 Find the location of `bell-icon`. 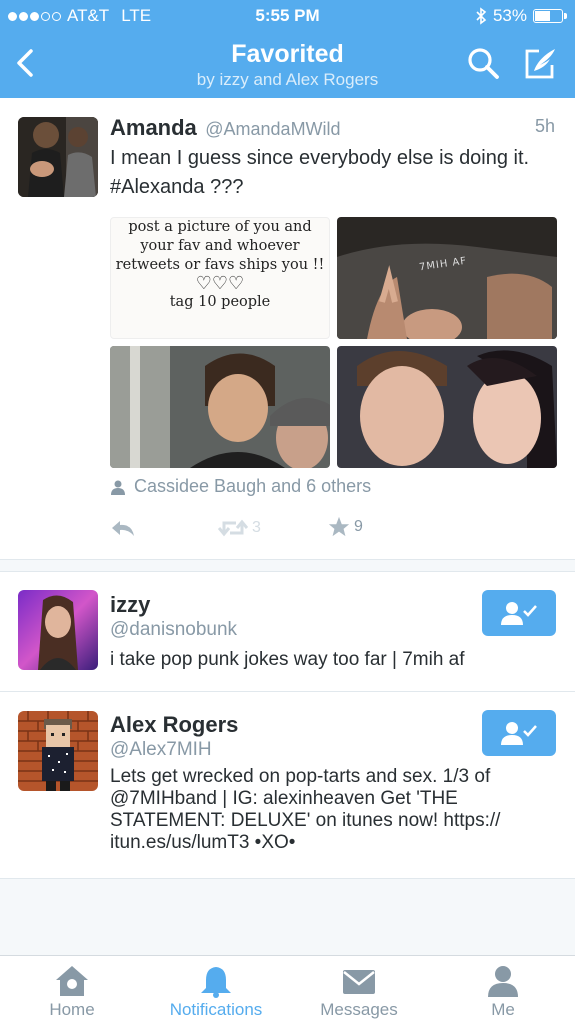

bell-icon is located at coordinates (216, 982).